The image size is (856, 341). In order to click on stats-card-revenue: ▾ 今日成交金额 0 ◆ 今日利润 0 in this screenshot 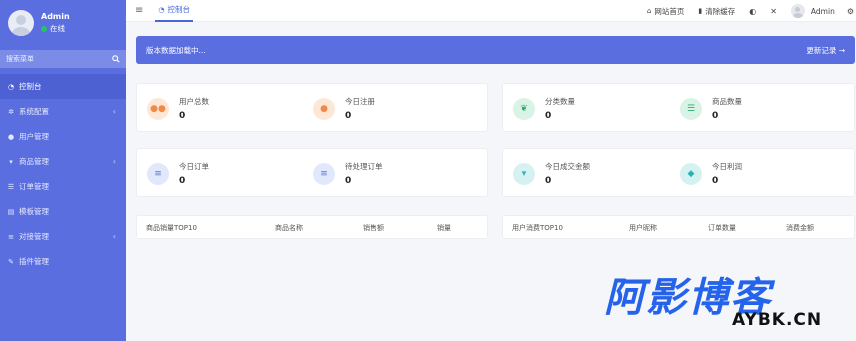, I will do `click(678, 172)`.